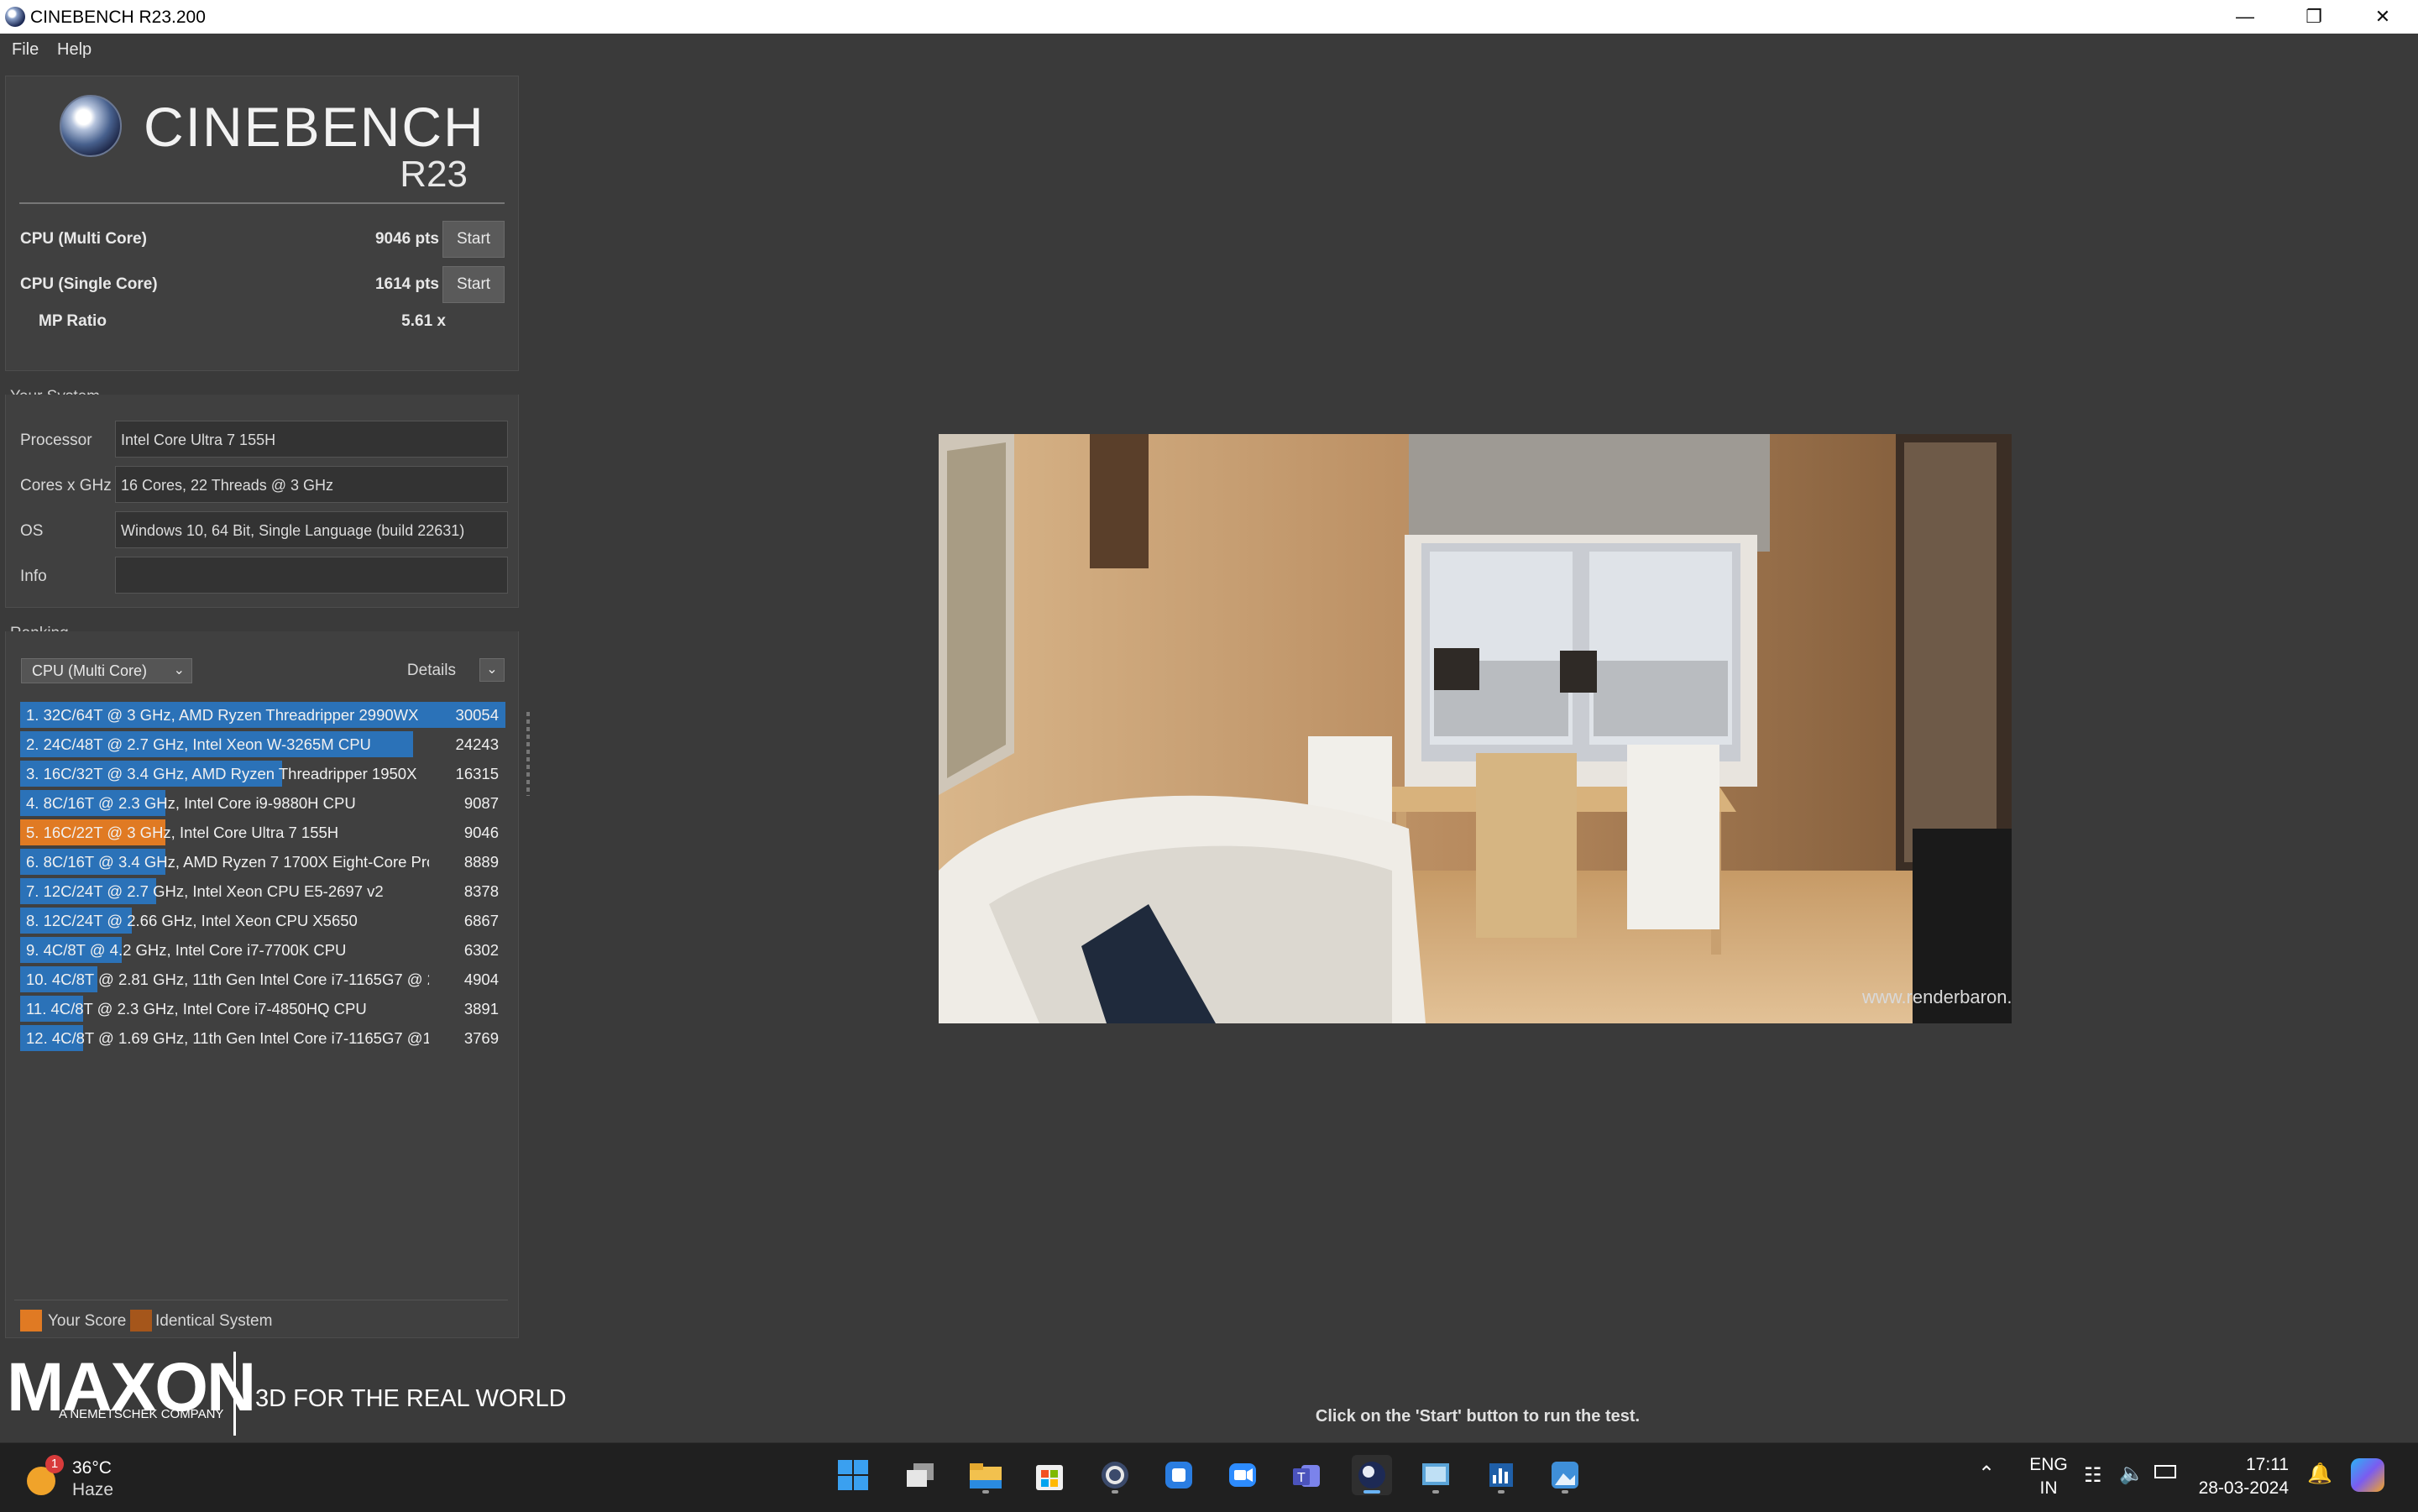  I want to click on window-title: CINEBENCH R23.200, so click(118, 17).